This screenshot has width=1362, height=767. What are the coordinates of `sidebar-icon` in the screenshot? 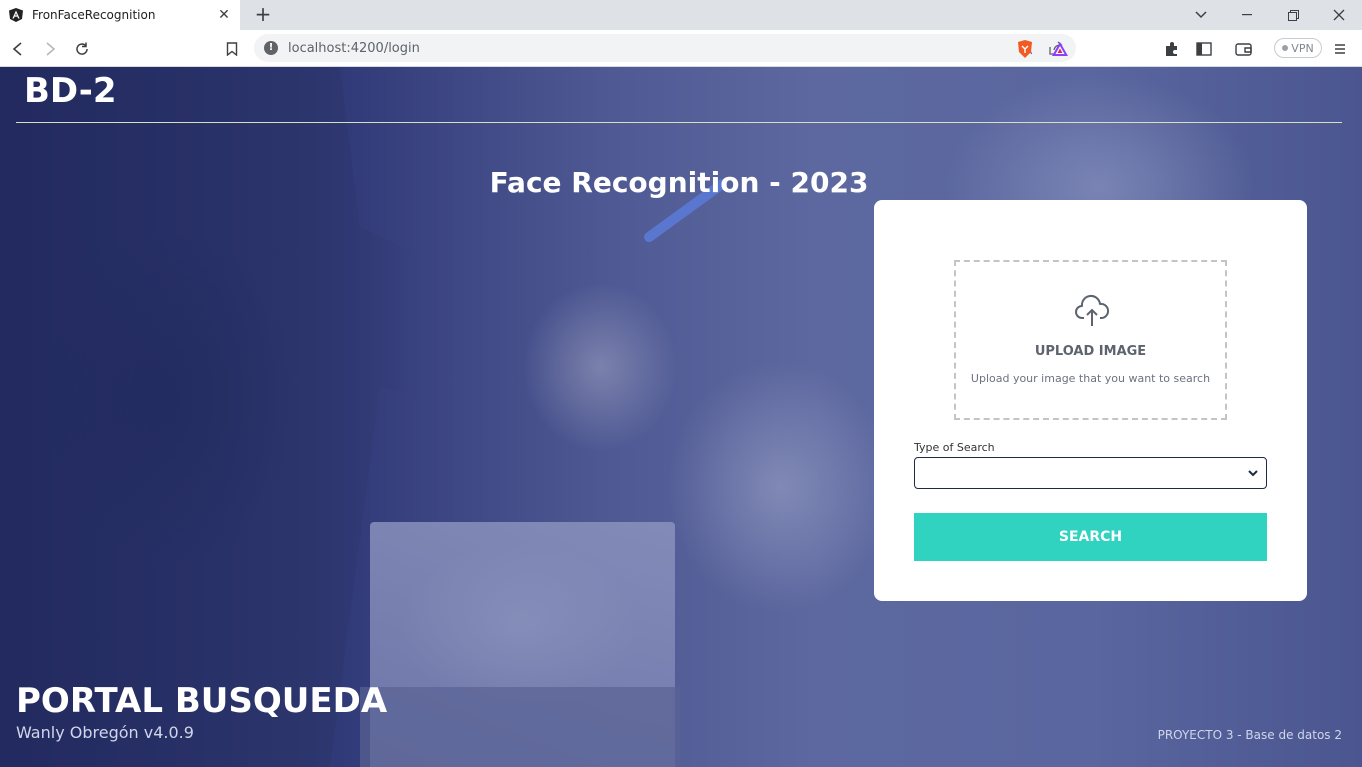 It's located at (1204, 49).